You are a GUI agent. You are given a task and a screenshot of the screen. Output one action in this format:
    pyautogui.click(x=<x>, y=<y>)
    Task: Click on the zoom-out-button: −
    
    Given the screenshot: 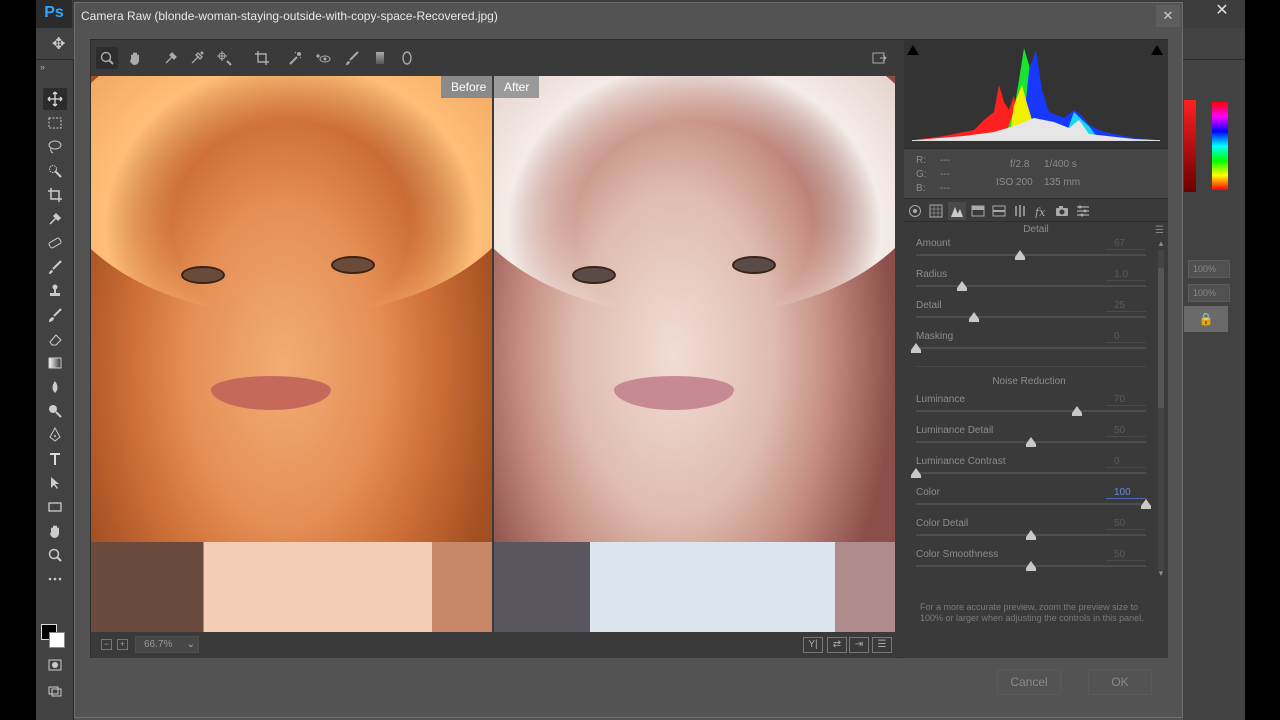 What is the action you would take?
    pyautogui.click(x=106, y=644)
    